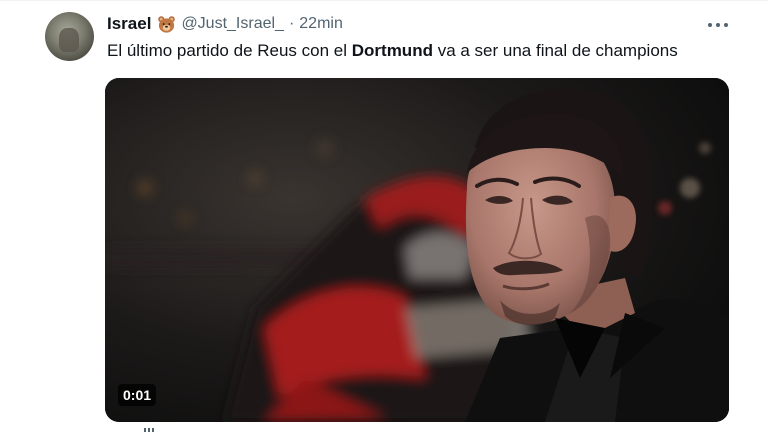 This screenshot has width=768, height=432. I want to click on bear-face-icon, so click(166, 24).